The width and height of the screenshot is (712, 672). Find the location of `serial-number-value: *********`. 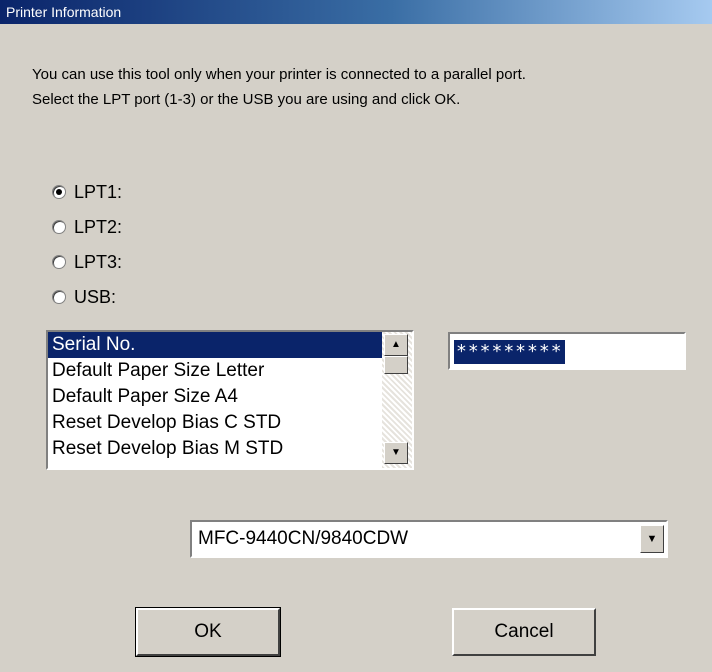

serial-number-value: ********* is located at coordinates (509, 352).